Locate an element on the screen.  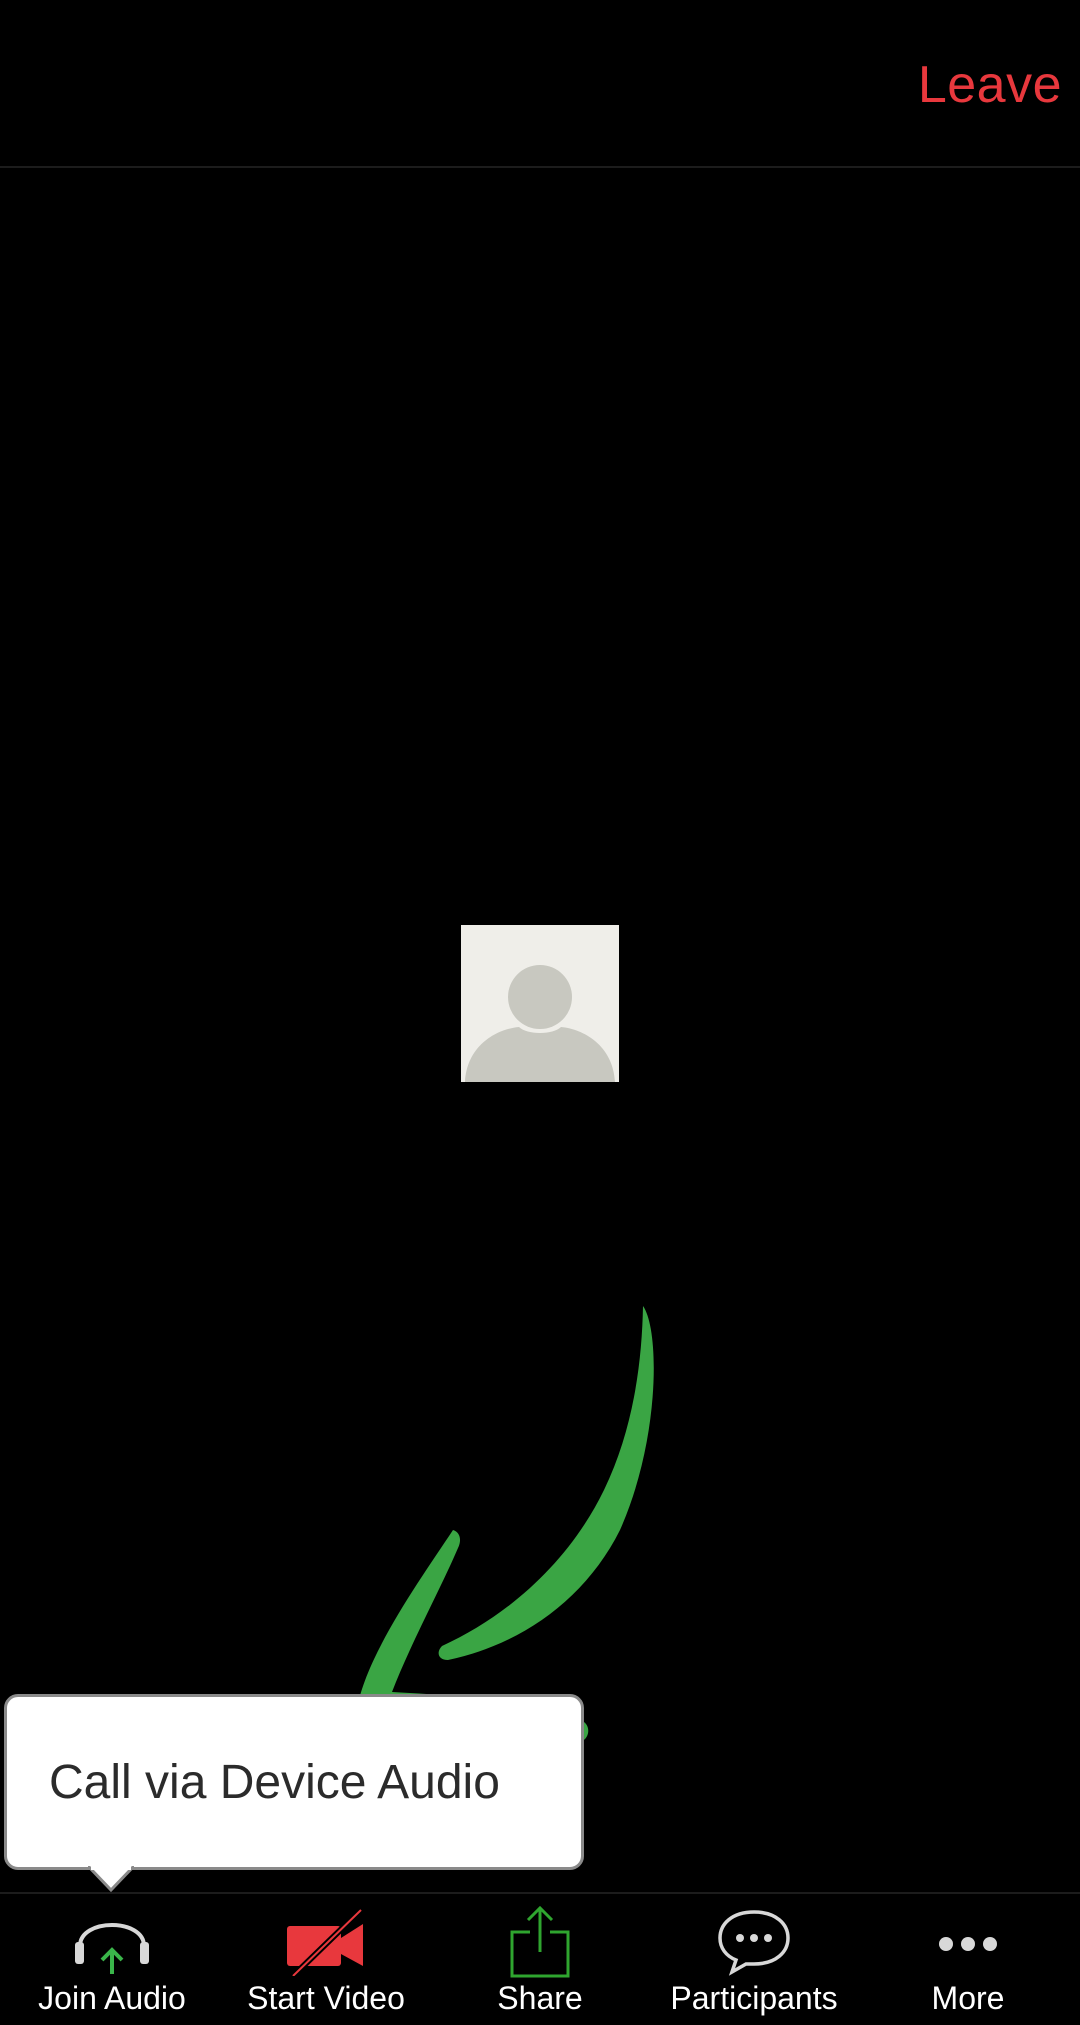
start-video-label: Start Video is located at coordinates (326, 1998).